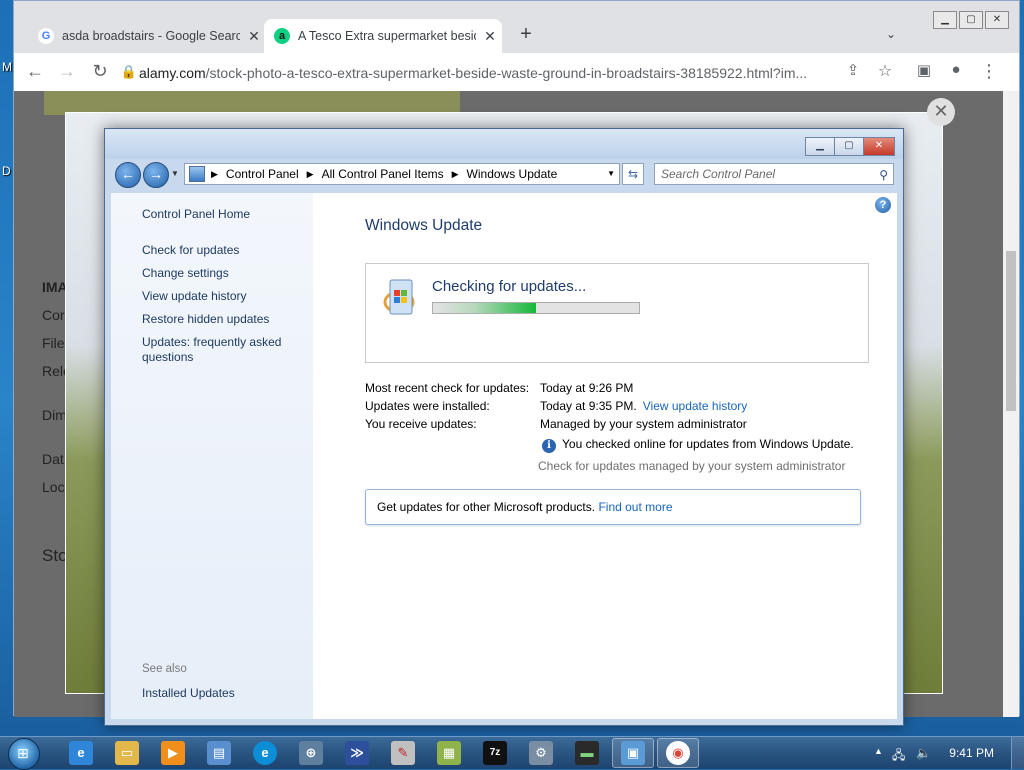 This screenshot has width=1024, height=770. What do you see at coordinates (67, 71) in the screenshot?
I see `forward-icon: →` at bounding box center [67, 71].